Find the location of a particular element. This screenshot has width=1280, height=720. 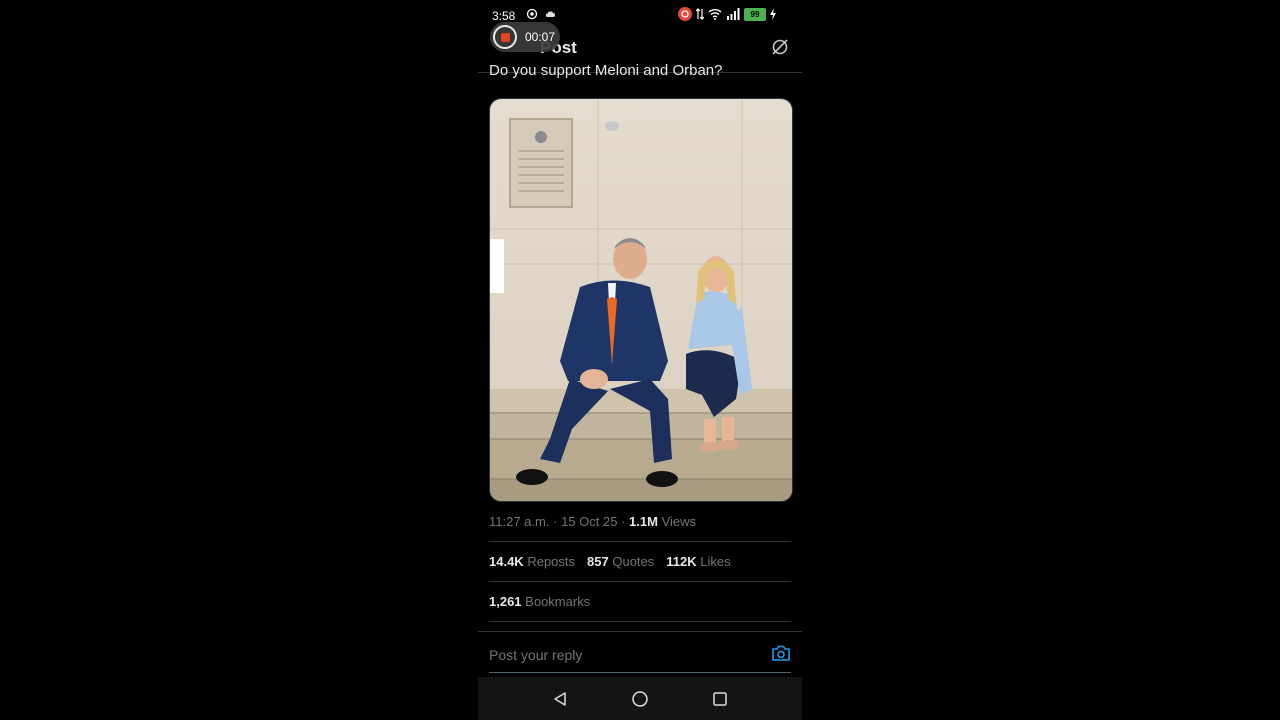

reply-underline is located at coordinates (640, 672).